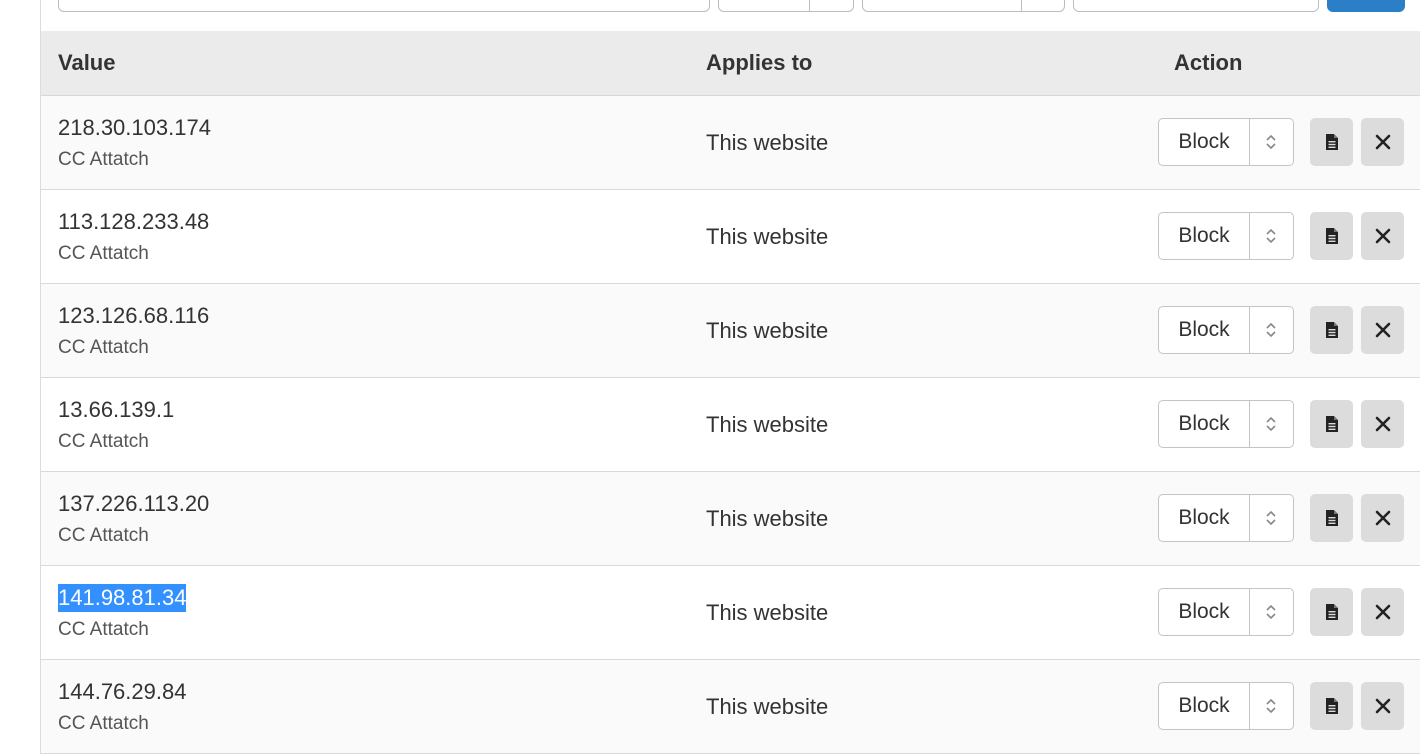  Describe the element at coordinates (87, 62) in the screenshot. I see `column-header-value: Value` at that location.